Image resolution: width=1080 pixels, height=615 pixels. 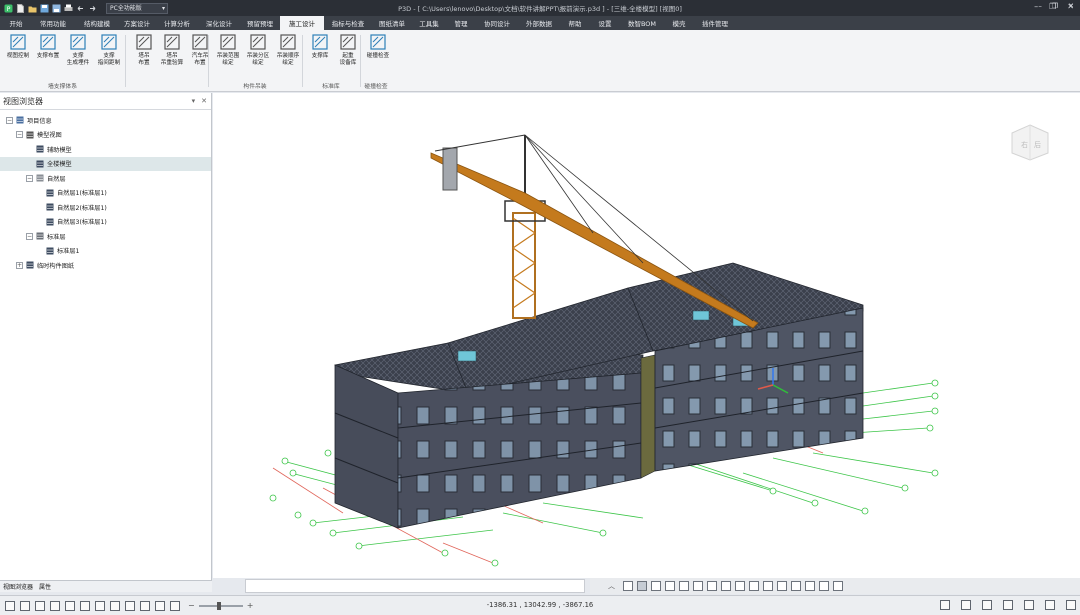 What do you see at coordinates (966, 605) in the screenshot?
I see `ortho-icon` at bounding box center [966, 605].